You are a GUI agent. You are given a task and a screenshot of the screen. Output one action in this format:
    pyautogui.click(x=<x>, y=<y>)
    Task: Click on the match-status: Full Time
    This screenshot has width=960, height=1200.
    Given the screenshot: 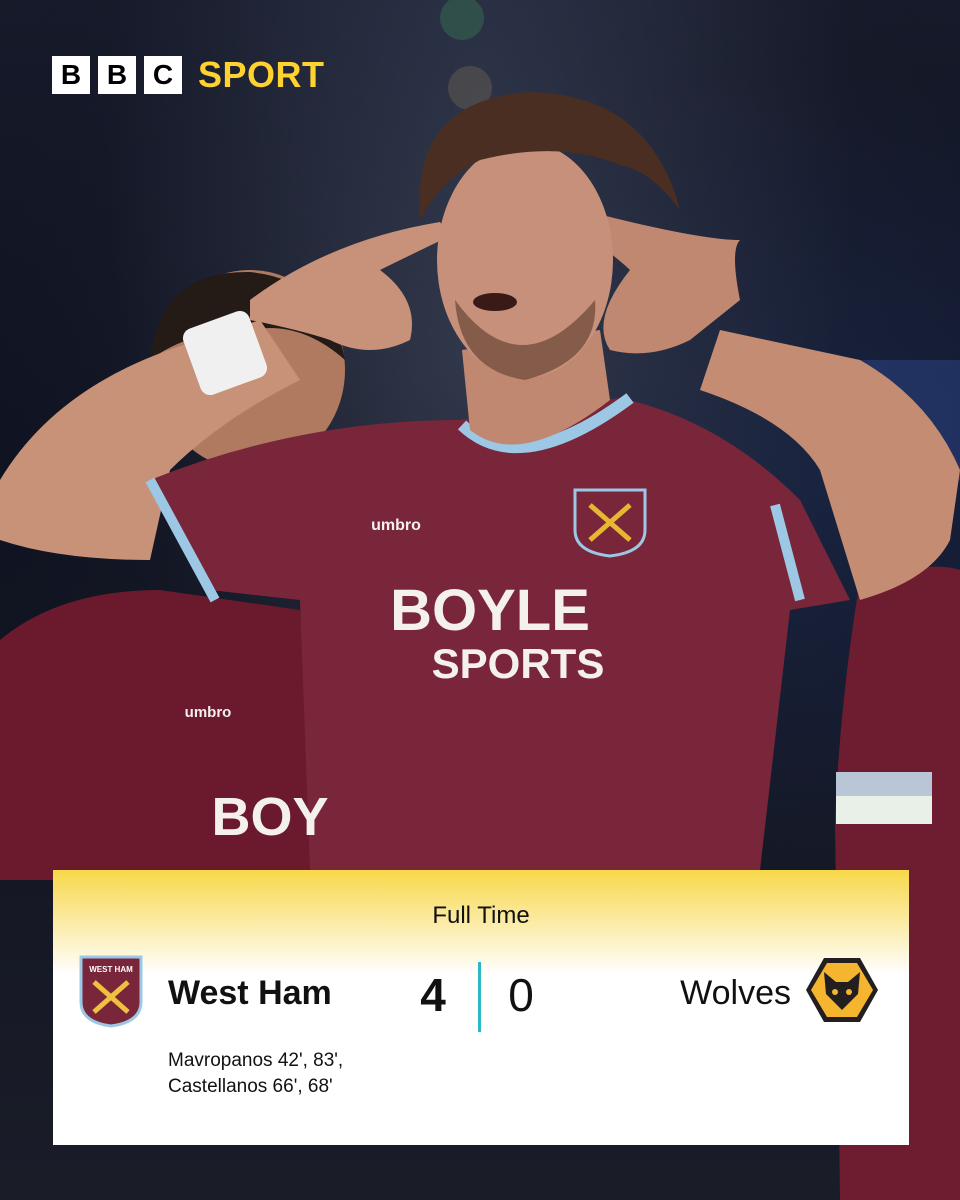 What is the action you would take?
    pyautogui.click(x=481, y=915)
    